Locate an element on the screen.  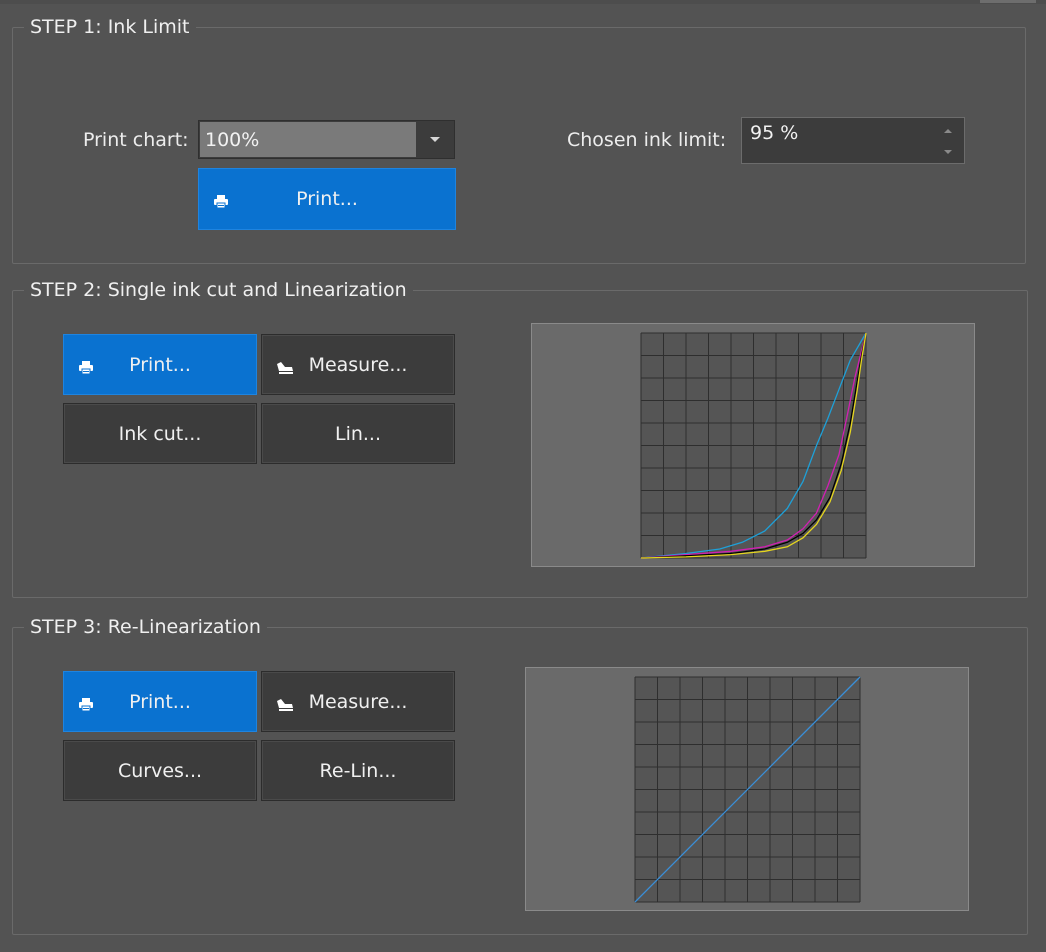
chosen-ink-limit-spinbox: 95 % is located at coordinates (853, 140).